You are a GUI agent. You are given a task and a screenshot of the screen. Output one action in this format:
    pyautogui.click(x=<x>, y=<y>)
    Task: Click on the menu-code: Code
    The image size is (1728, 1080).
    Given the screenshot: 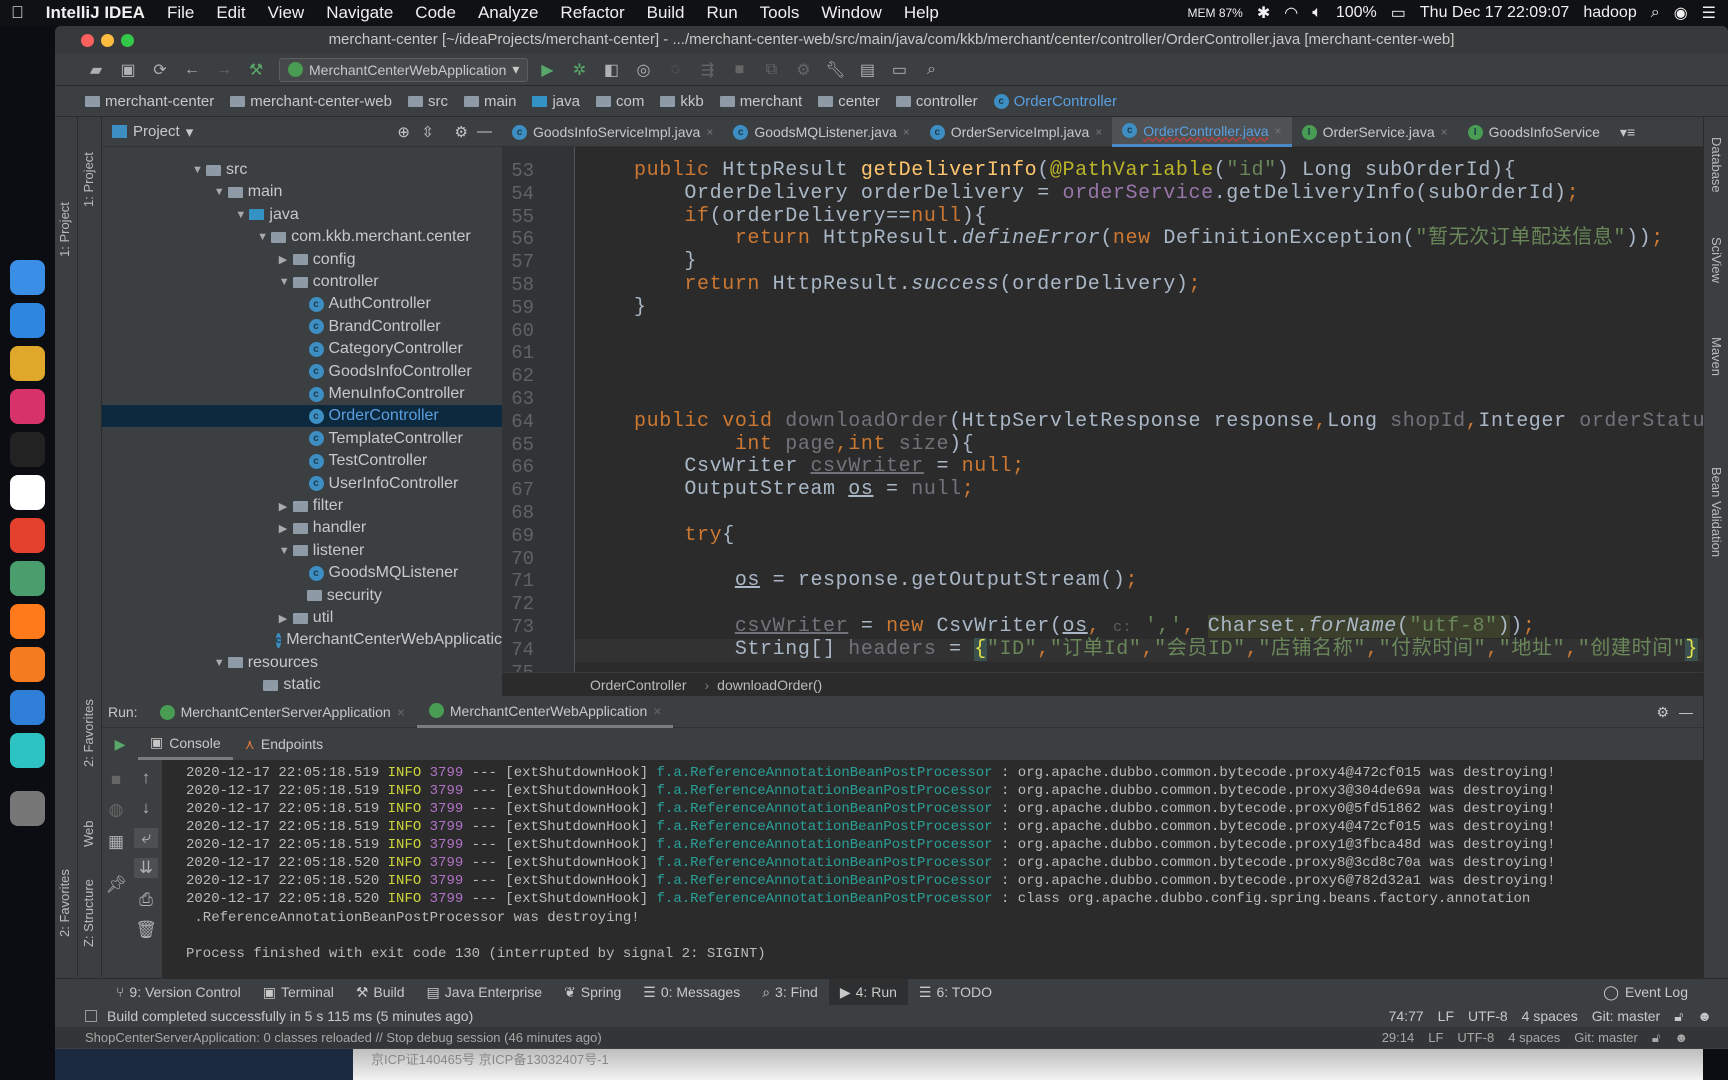 What is the action you would take?
    pyautogui.click(x=435, y=13)
    